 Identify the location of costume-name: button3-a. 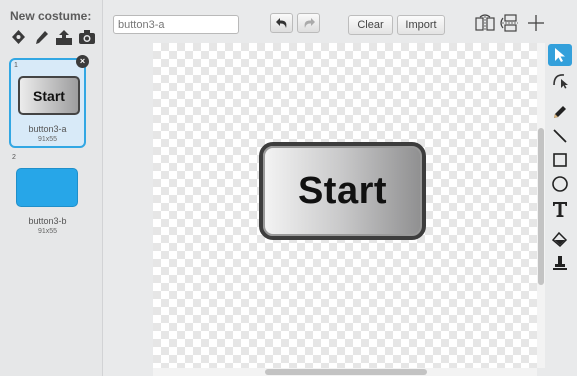
(47, 129).